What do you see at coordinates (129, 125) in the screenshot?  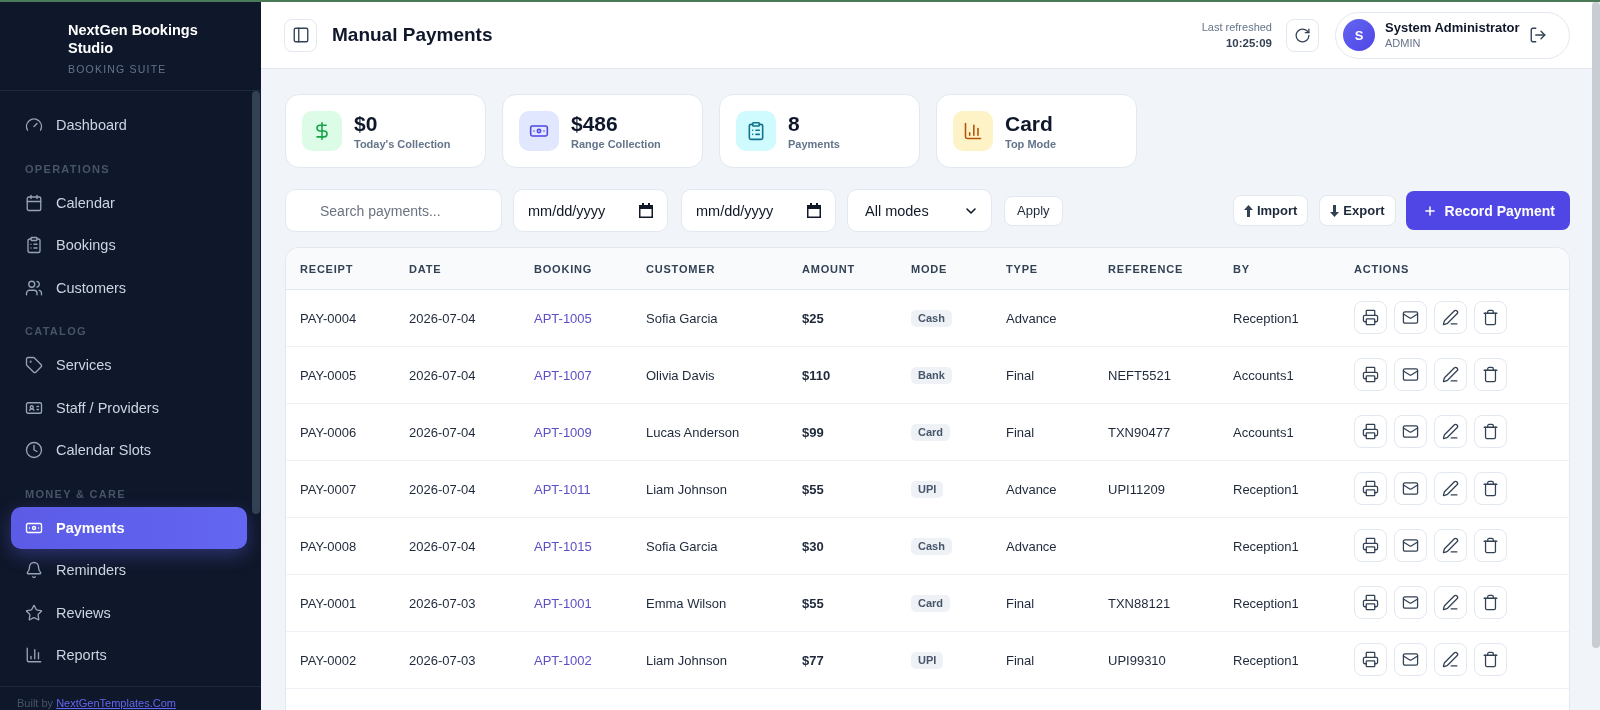 I see `nav-item: Dashboard` at bounding box center [129, 125].